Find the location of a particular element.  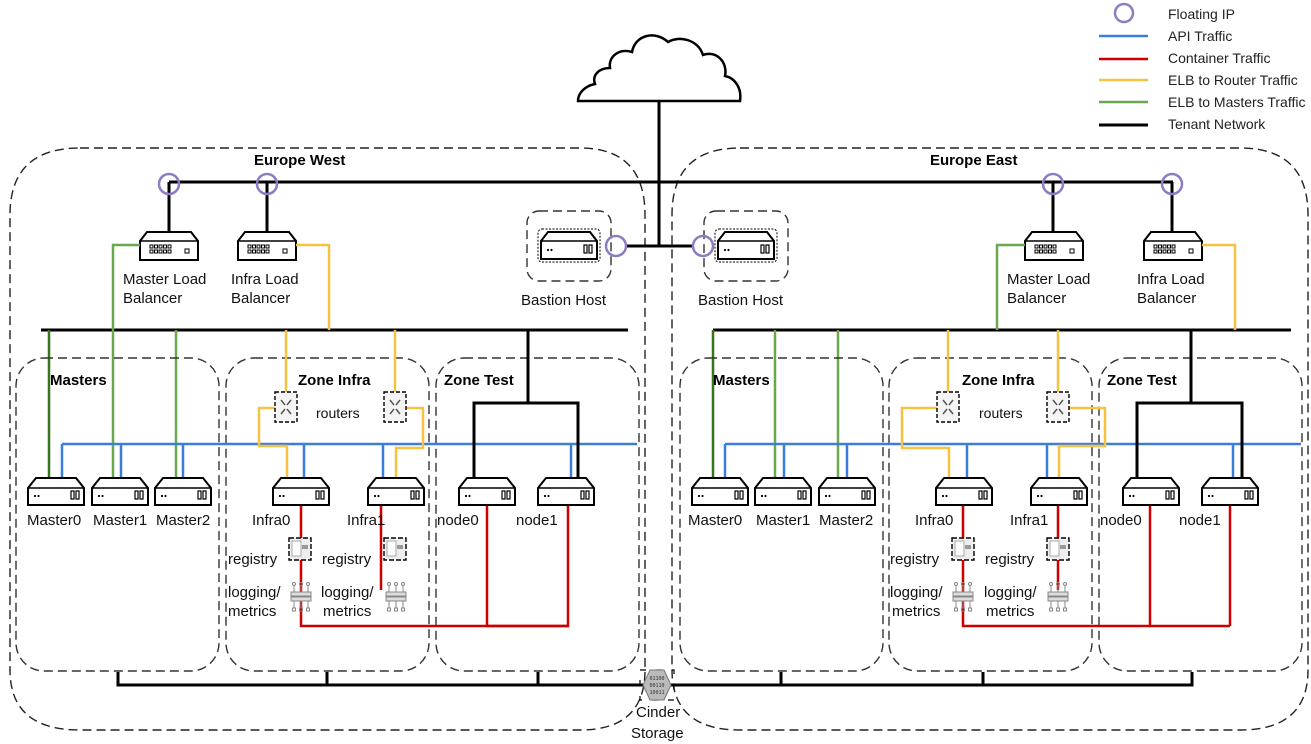

svg-text: 10011 is located at coordinates (656, 693).